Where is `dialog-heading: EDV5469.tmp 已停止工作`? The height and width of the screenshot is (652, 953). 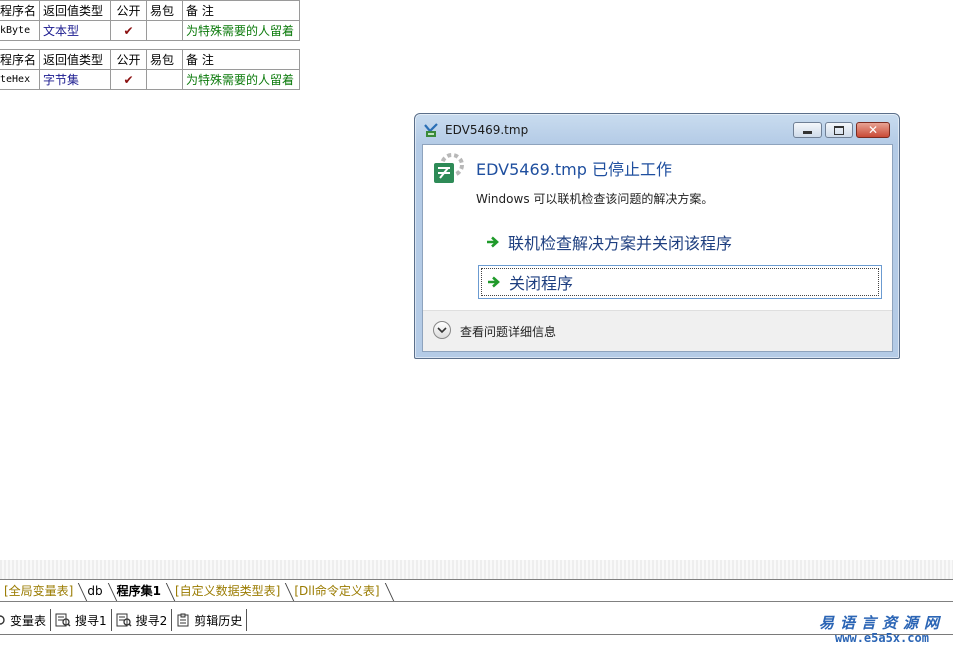
dialog-heading: EDV5469.tmp 已停止工作 is located at coordinates (574, 169).